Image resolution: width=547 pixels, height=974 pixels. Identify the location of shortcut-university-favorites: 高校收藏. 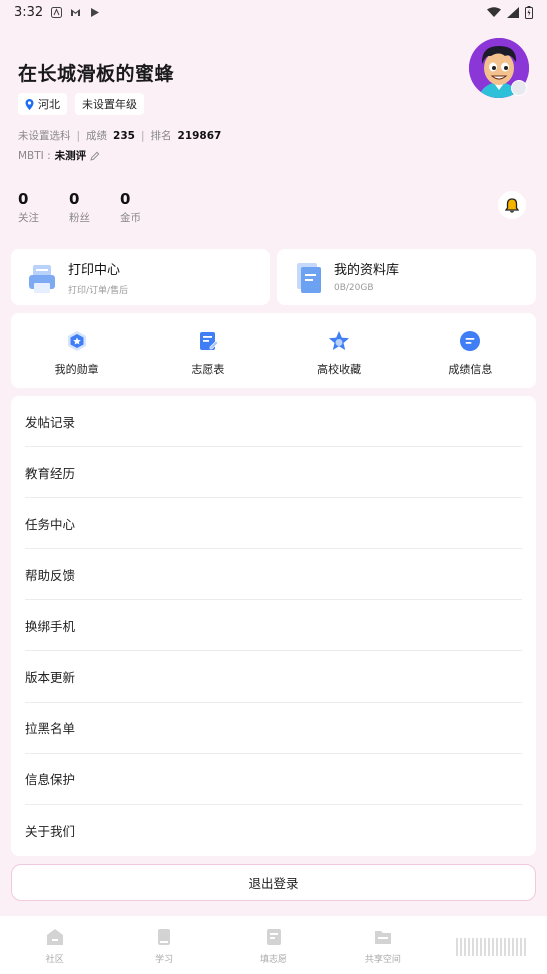
(339, 350).